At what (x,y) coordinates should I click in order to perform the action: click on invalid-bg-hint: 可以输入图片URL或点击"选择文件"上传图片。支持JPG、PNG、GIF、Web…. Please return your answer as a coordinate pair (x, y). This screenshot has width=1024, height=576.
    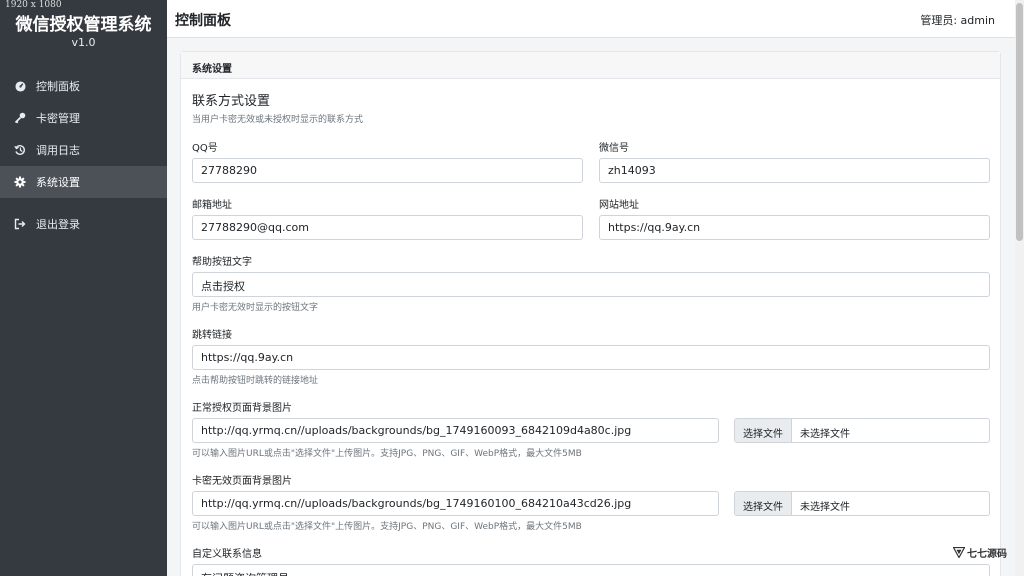
    Looking at the image, I should click on (387, 527).